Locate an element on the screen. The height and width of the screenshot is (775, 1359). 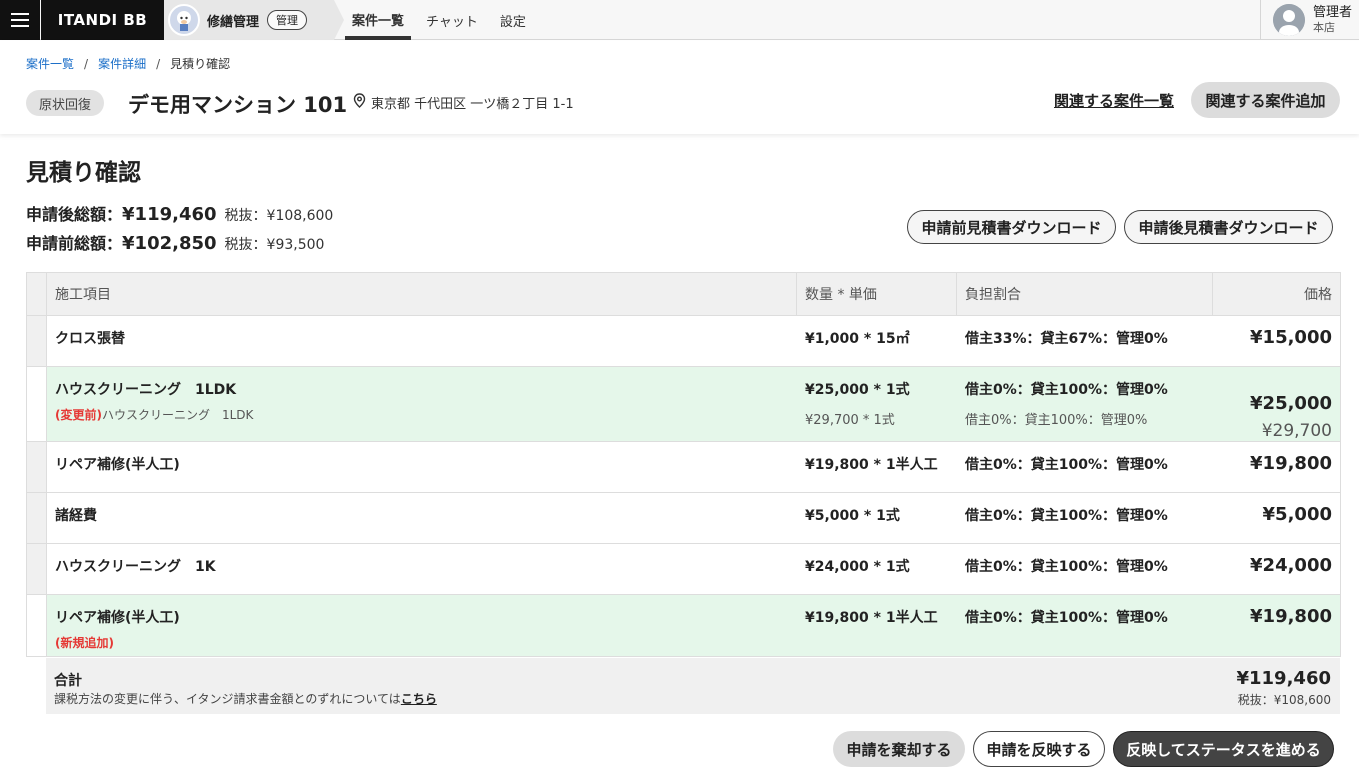
row-prev-price: ¥29,700 is located at coordinates (1296, 431).